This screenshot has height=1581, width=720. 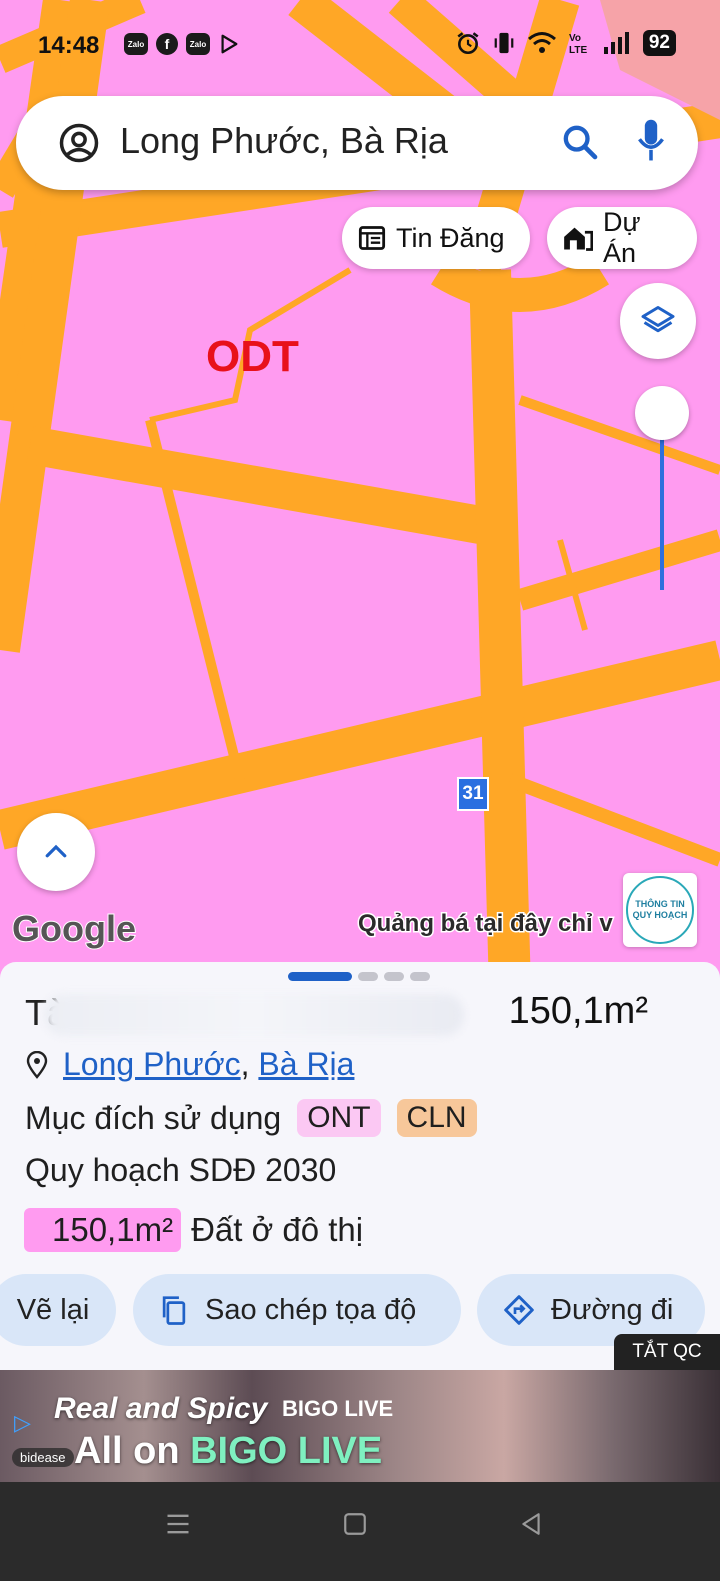 What do you see at coordinates (311, 1309) in the screenshot?
I see `copy-coords-label: Sao chép tọa độ` at bounding box center [311, 1309].